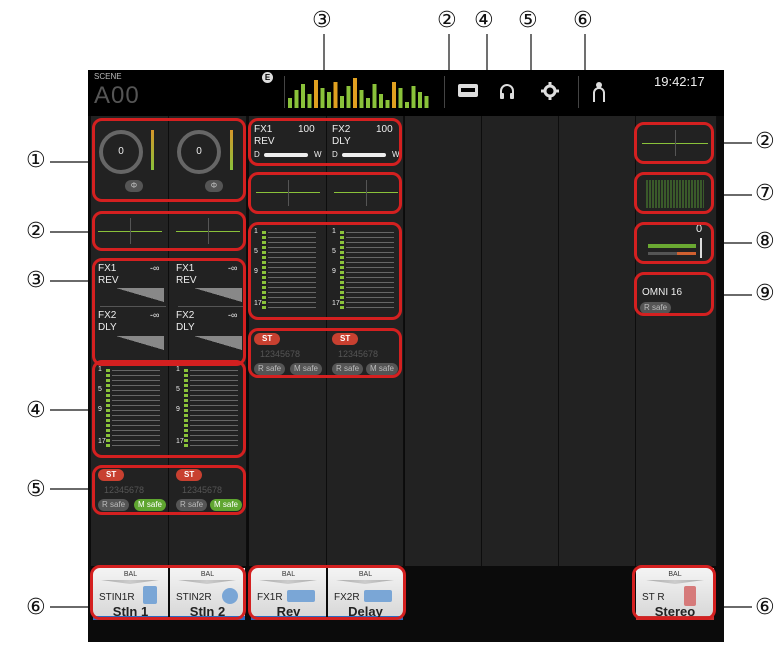 This screenshot has width=784, height=646. Describe the element at coordinates (117, 96) in the screenshot. I see `scene-number: A00` at that location.